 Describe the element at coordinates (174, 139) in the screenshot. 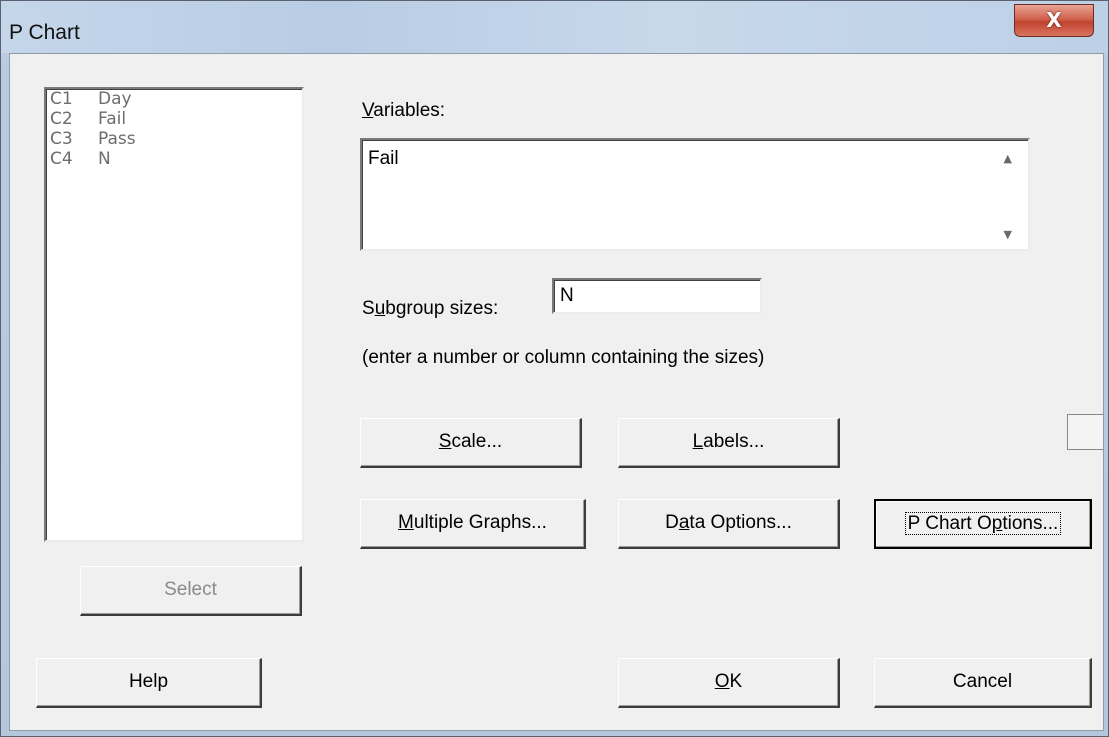

I see `list-item: C3 Pass` at that location.